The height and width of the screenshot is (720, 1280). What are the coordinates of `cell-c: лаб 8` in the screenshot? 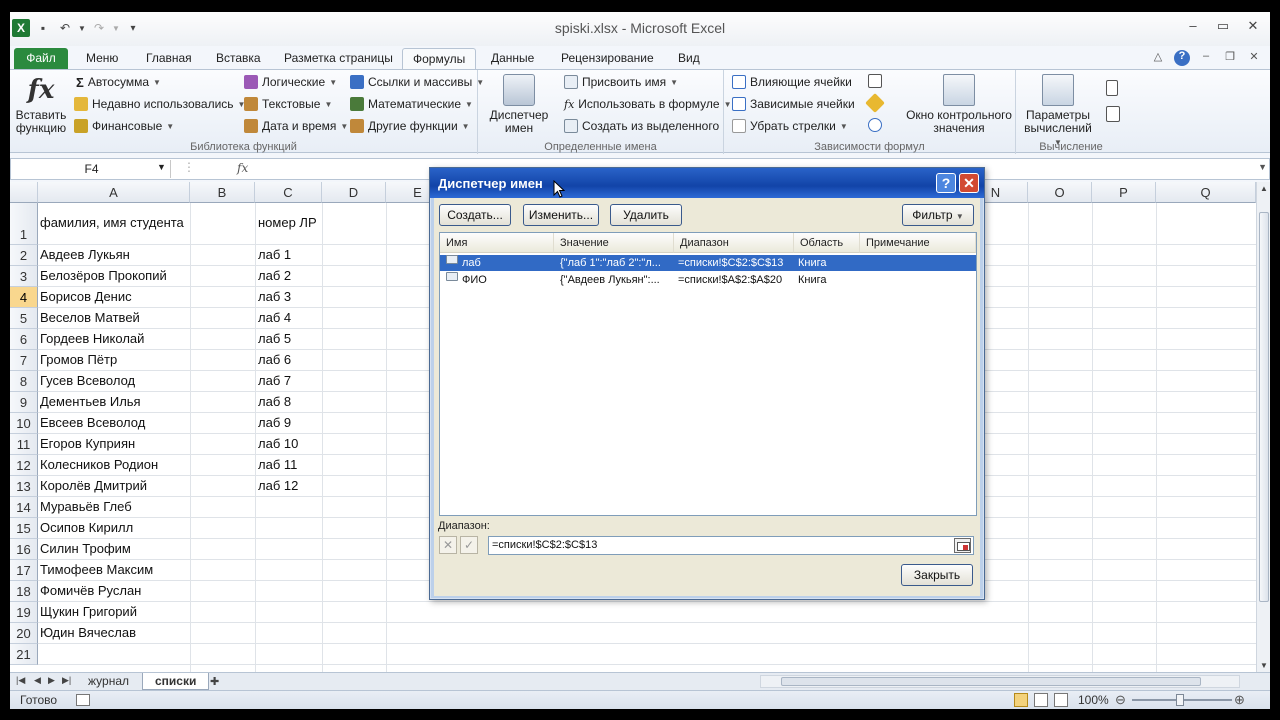 It's located at (273, 401).